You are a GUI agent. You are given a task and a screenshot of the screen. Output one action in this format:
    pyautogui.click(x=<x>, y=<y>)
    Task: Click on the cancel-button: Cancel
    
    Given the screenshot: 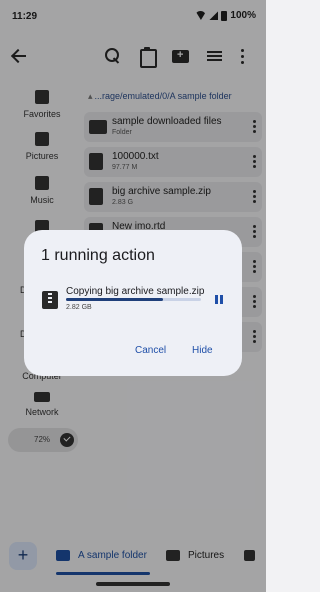 What is the action you would take?
    pyautogui.click(x=150, y=350)
    